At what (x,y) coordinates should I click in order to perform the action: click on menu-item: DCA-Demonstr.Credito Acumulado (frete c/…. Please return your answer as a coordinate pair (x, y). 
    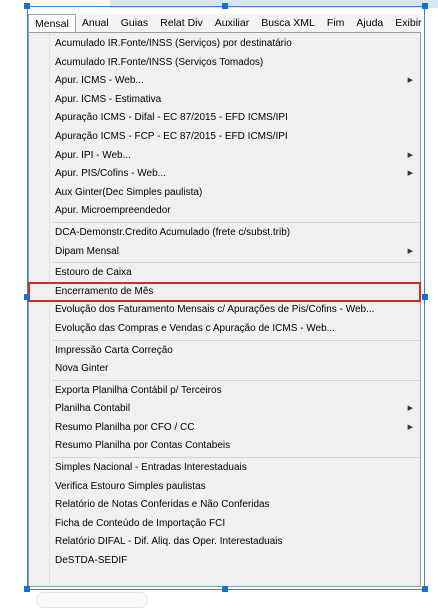
    Looking at the image, I should click on (224, 233).